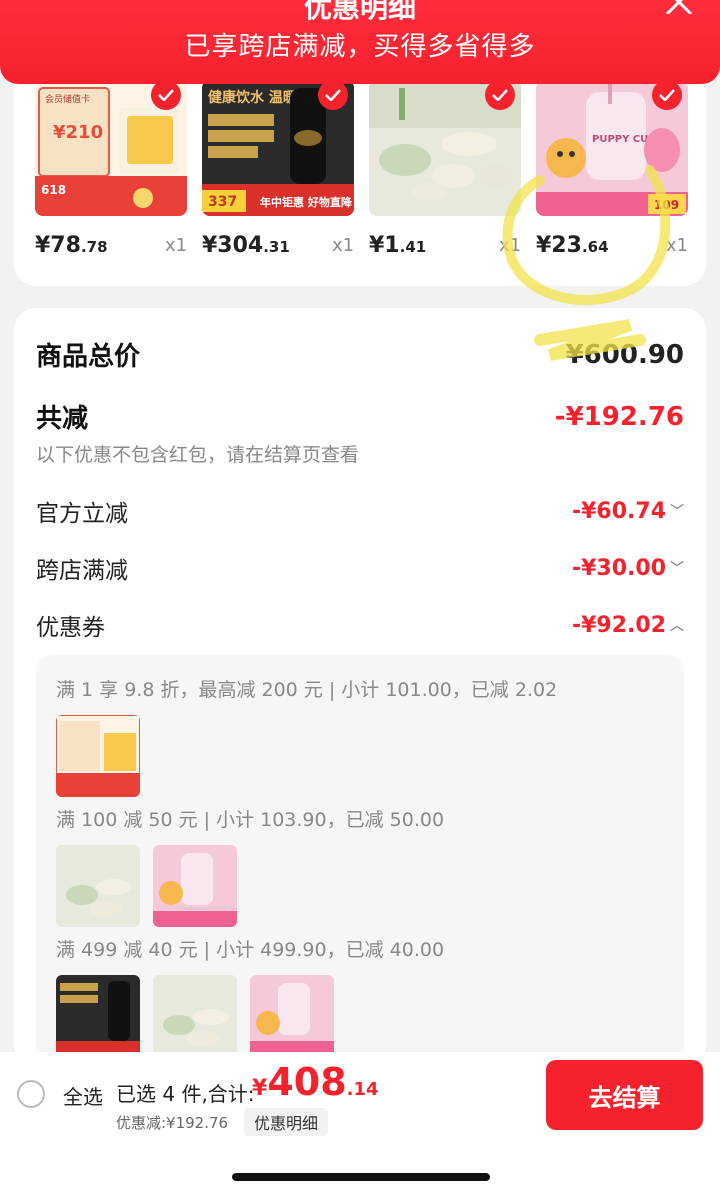  What do you see at coordinates (315, 1082) in the screenshot?
I see `total-price: ¥408.14` at bounding box center [315, 1082].